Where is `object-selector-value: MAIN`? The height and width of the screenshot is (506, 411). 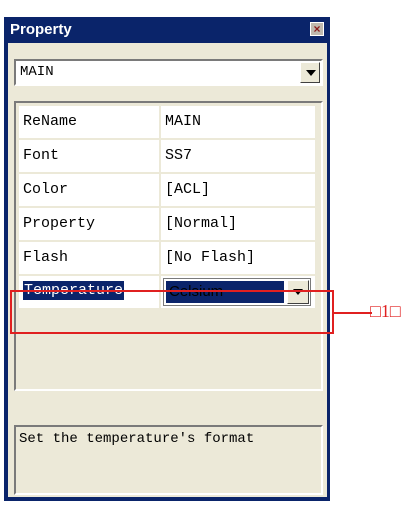 object-selector-value: MAIN is located at coordinates (37, 72).